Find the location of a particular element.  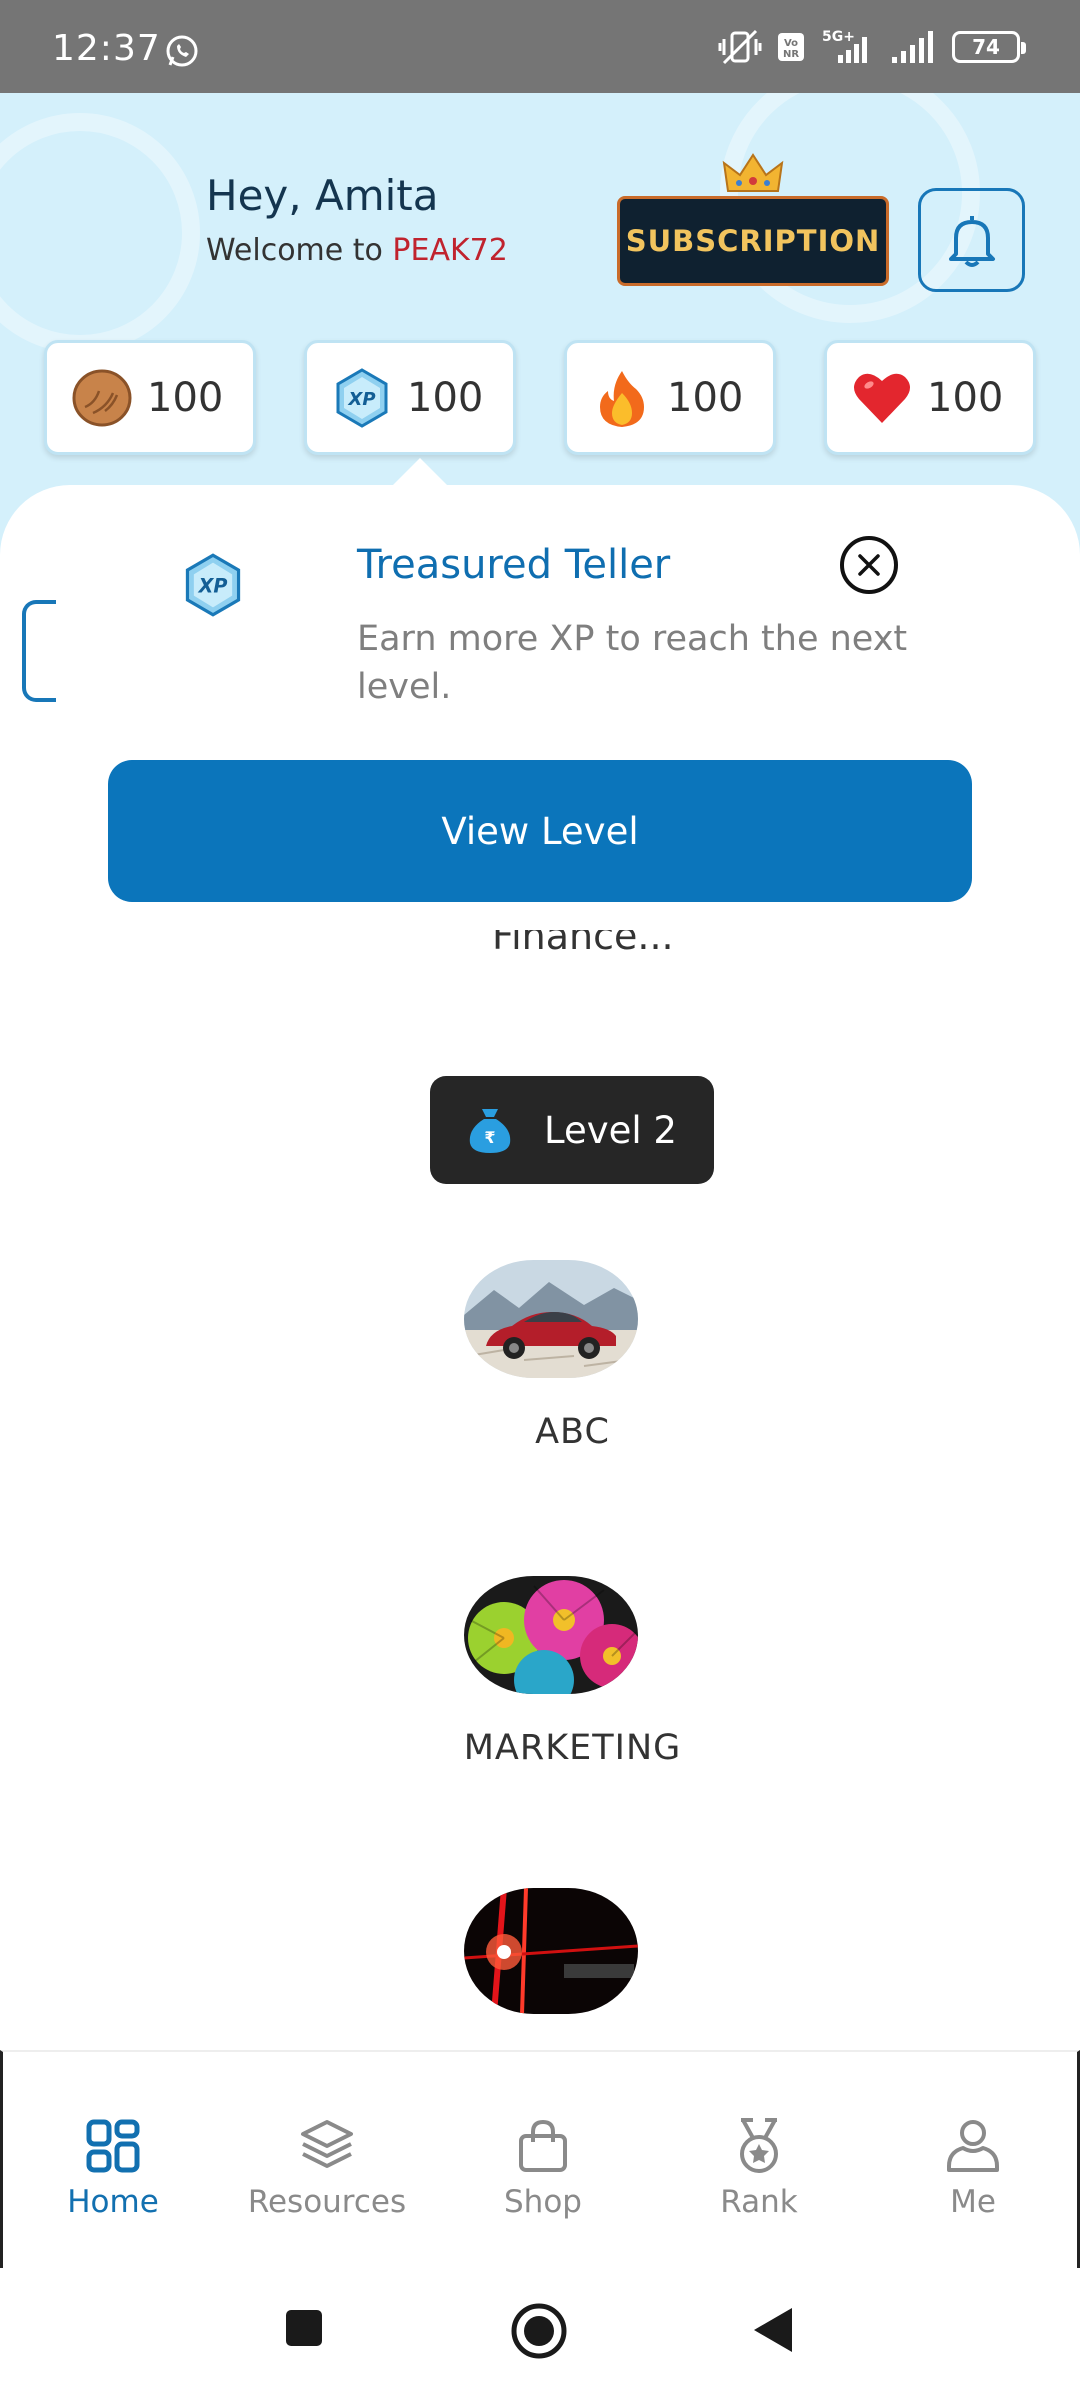

back-button is located at coordinates (773, 2330).